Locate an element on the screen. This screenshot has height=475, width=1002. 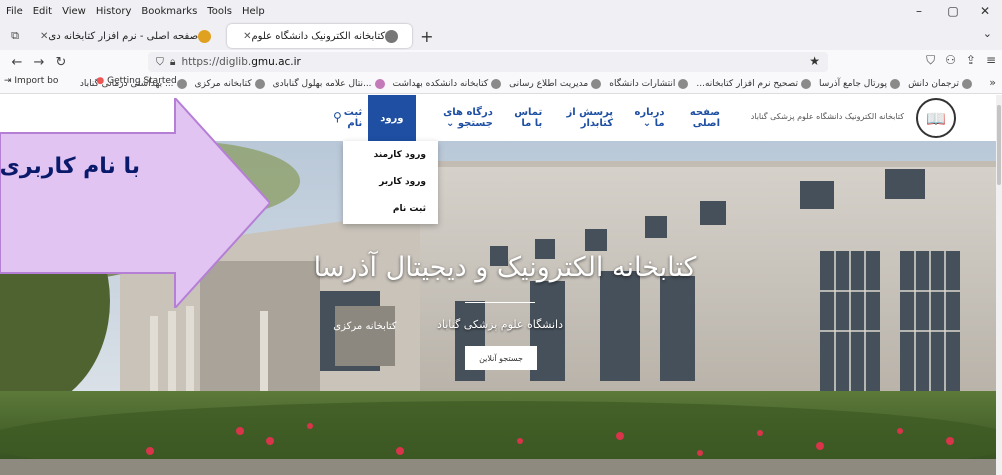
reload-icon: ↻ is located at coordinates (61, 62).